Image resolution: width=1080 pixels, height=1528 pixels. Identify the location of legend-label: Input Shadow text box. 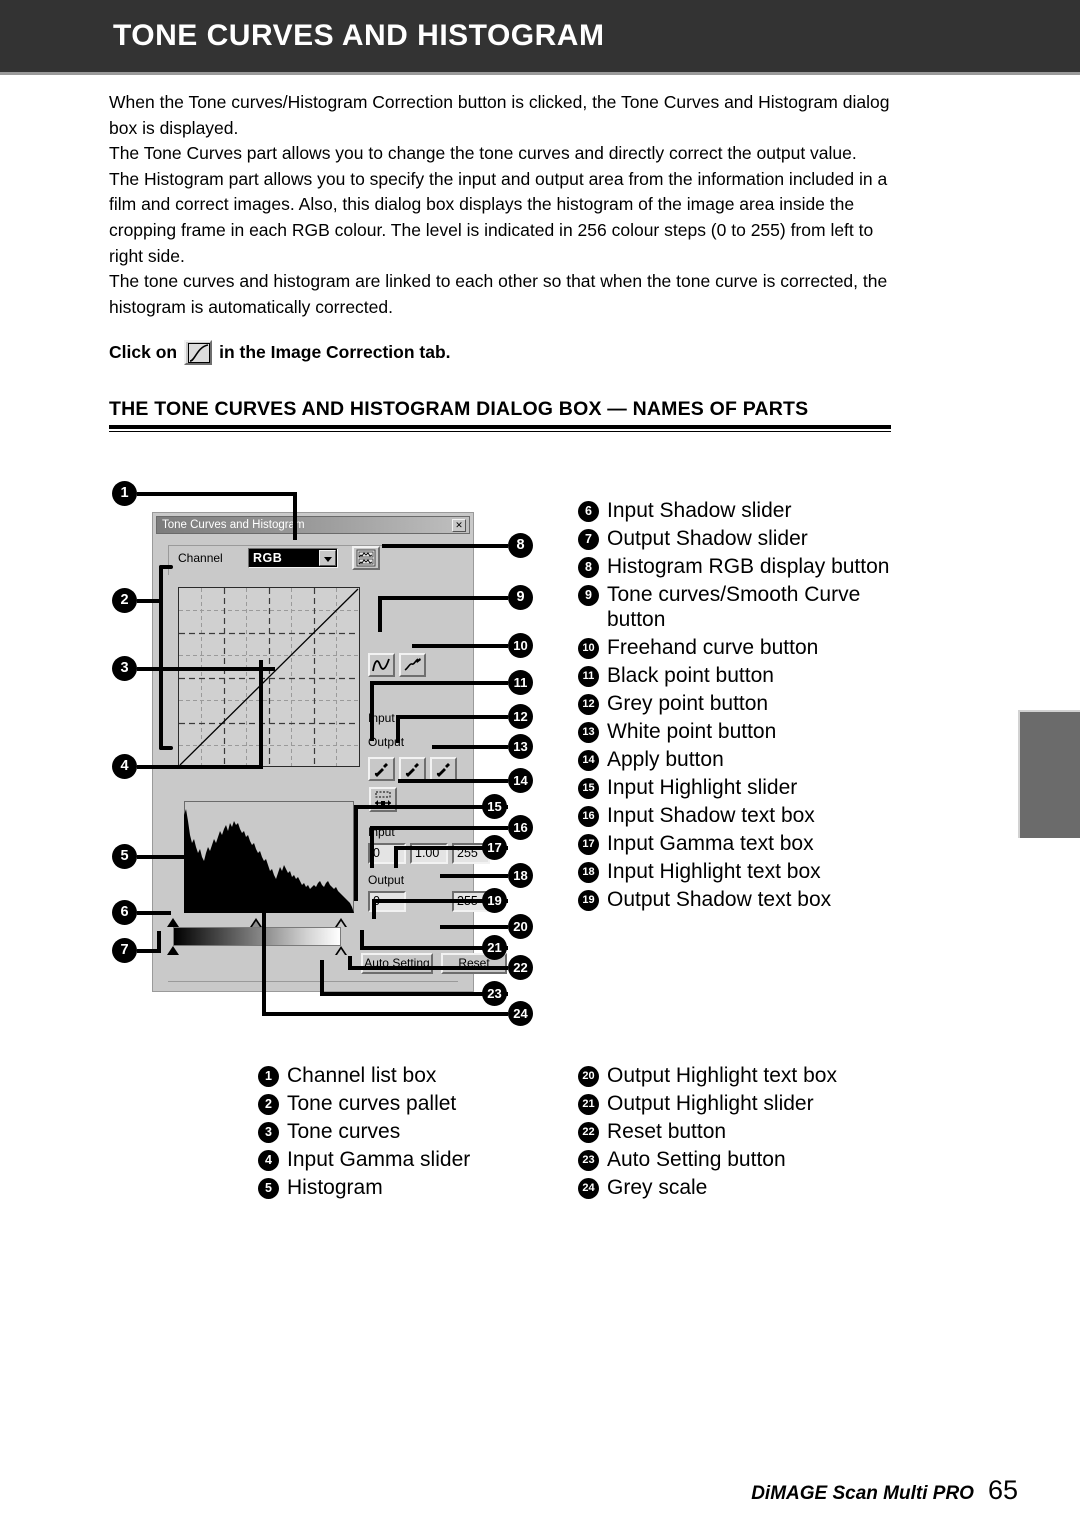
(711, 815).